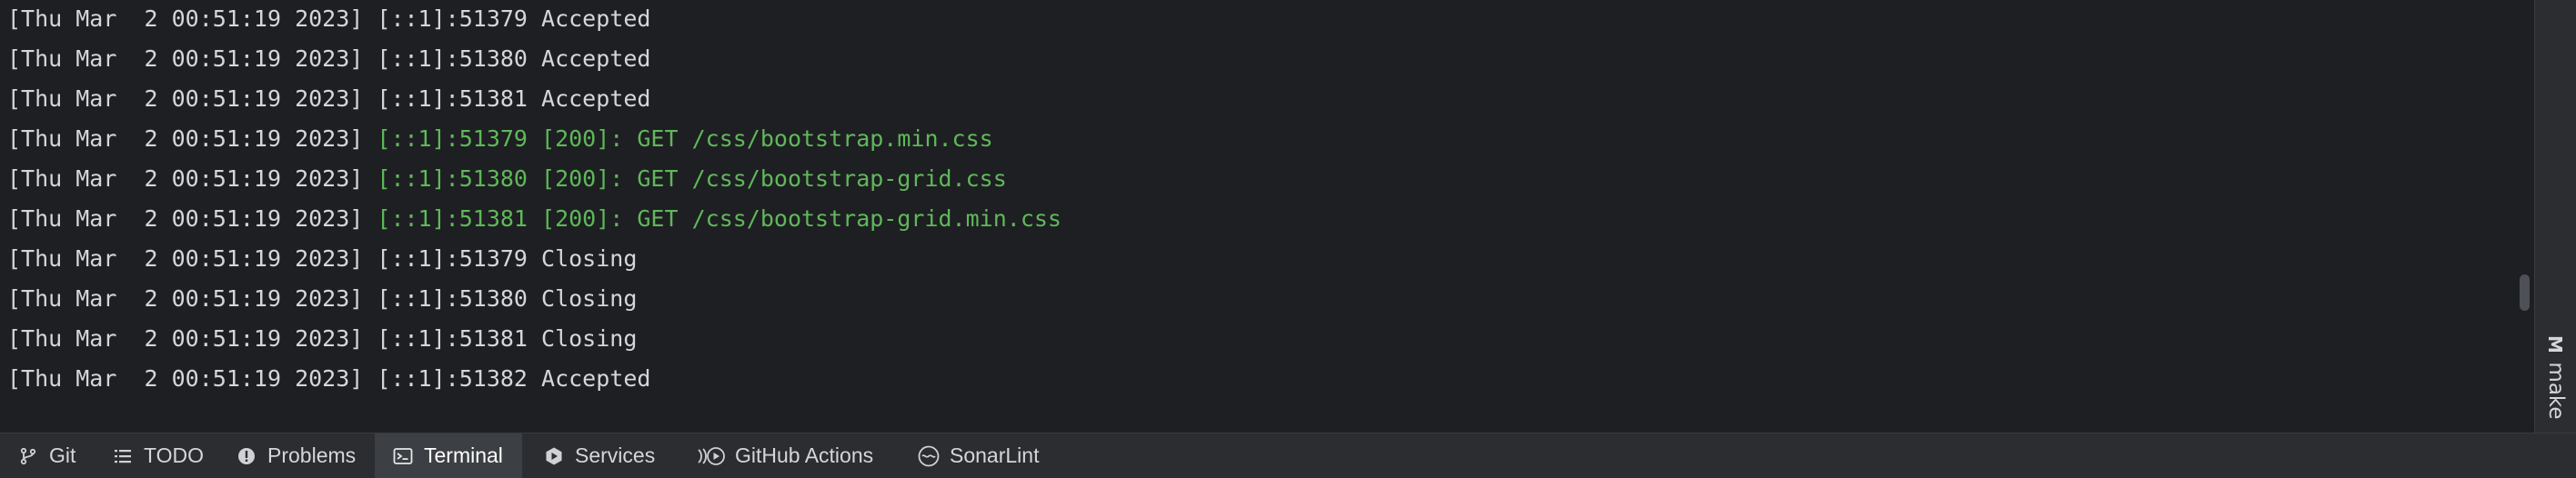  I want to click on log-message: [::1]:51381 Closing, so click(507, 338).